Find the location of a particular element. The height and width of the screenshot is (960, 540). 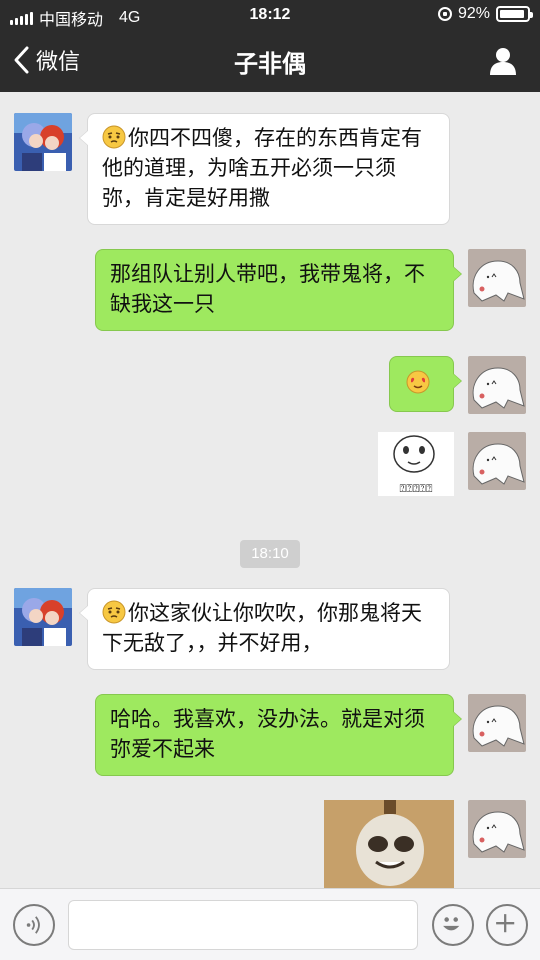

more-button is located at coordinates (507, 925).